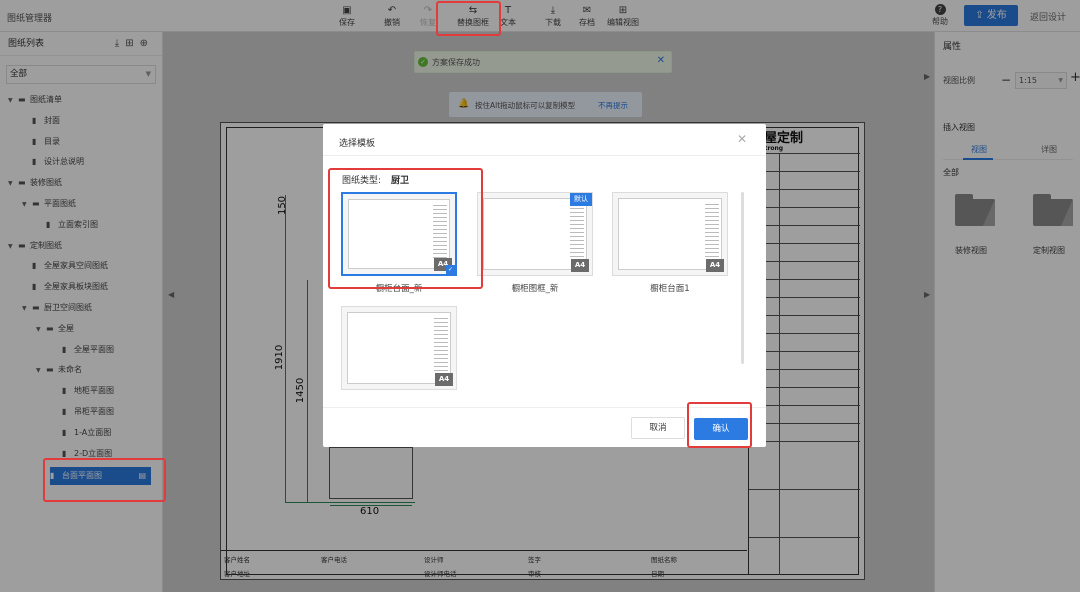 The image size is (1080, 592). I want to click on dialog-title: 选择模板, so click(357, 144).